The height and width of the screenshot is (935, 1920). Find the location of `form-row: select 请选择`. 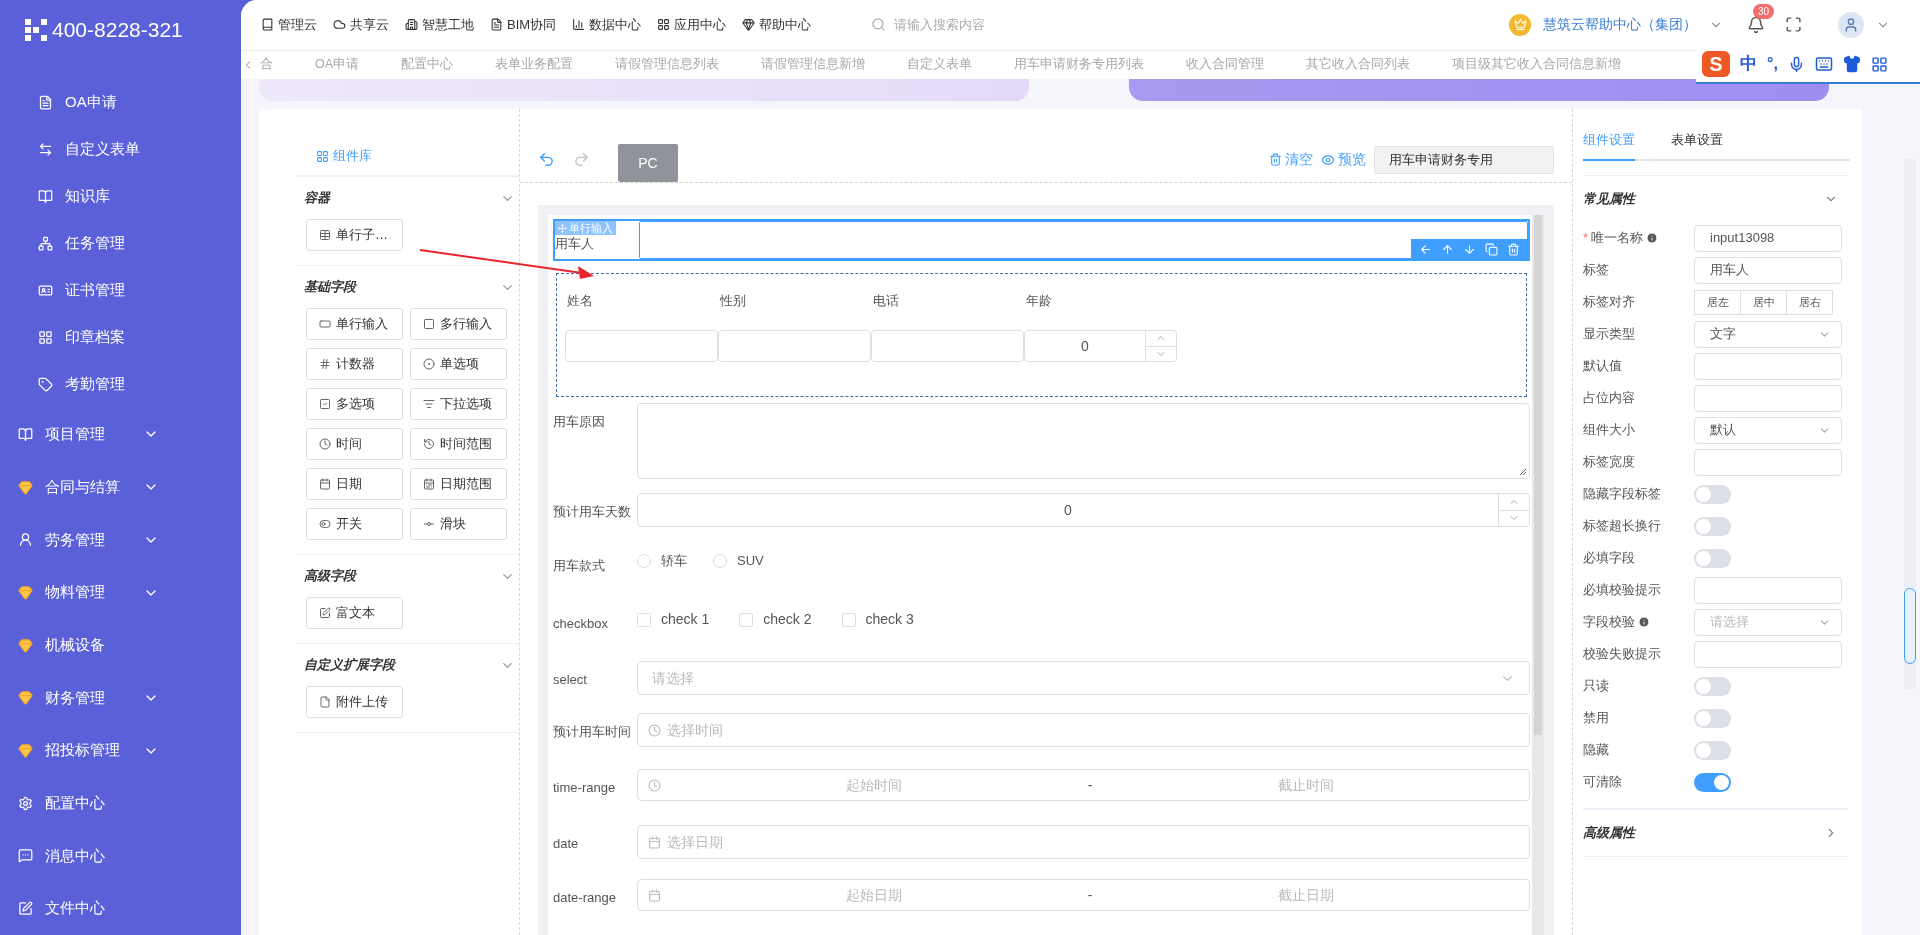

form-row: select 请选择 is located at coordinates (1041, 687).